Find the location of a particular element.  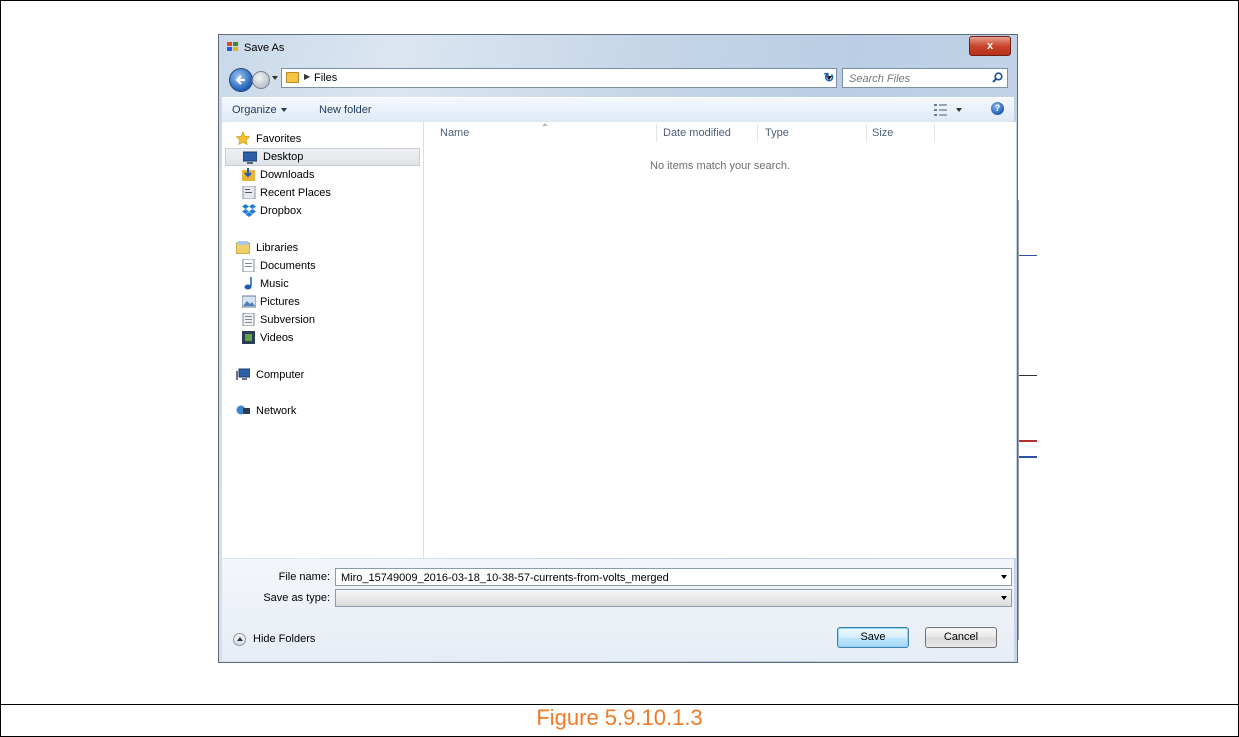

desktop-icon is located at coordinates (250, 157).